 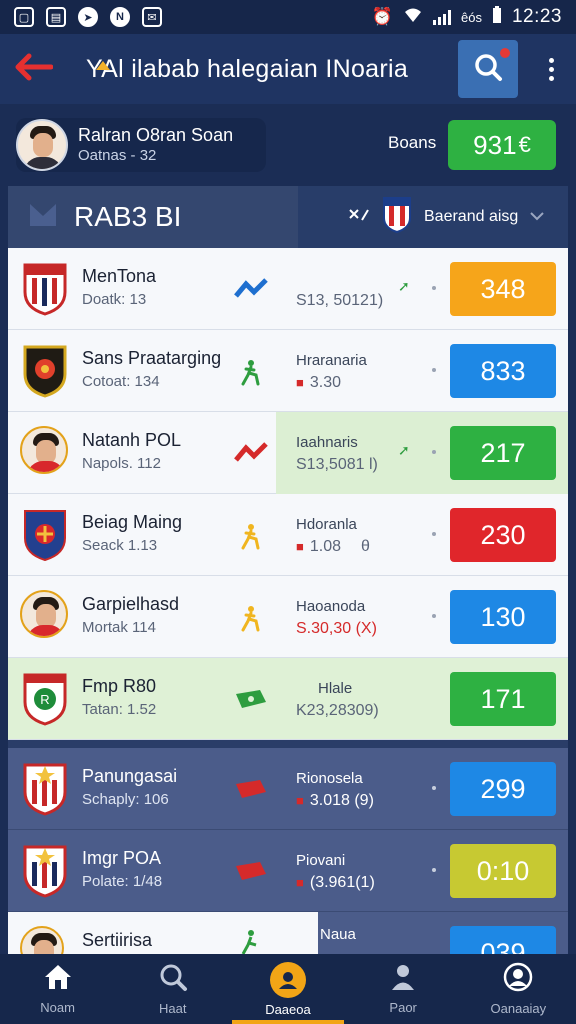 I want to click on market-value: S13,5081 l), so click(x=337, y=464).